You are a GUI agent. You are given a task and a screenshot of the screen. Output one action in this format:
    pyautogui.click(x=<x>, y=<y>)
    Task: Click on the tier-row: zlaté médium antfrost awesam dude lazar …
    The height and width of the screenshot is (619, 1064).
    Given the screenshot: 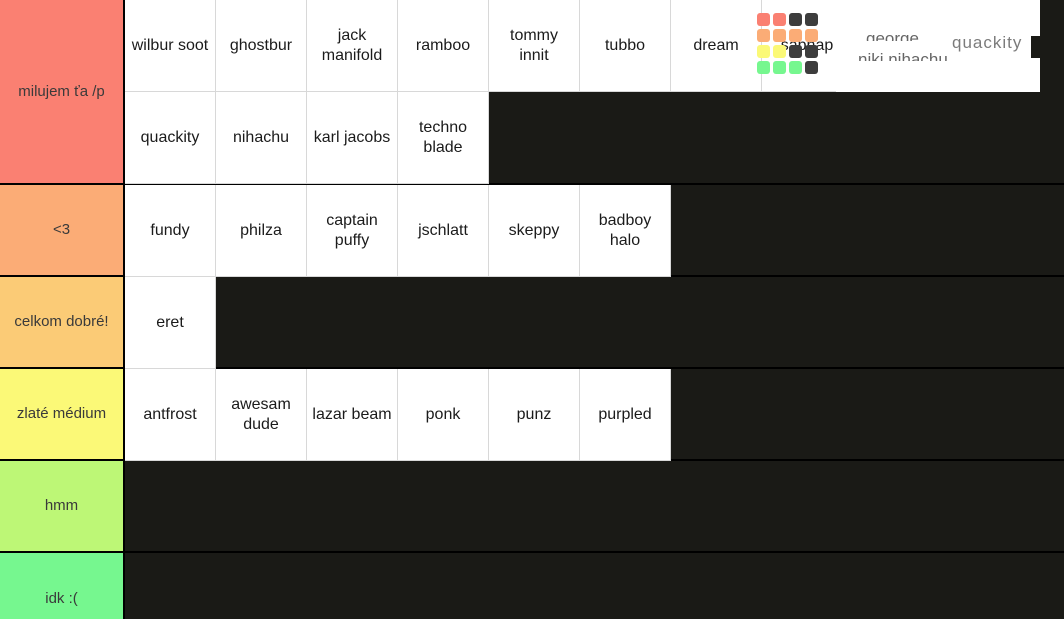 What is the action you would take?
    pyautogui.click(x=532, y=415)
    